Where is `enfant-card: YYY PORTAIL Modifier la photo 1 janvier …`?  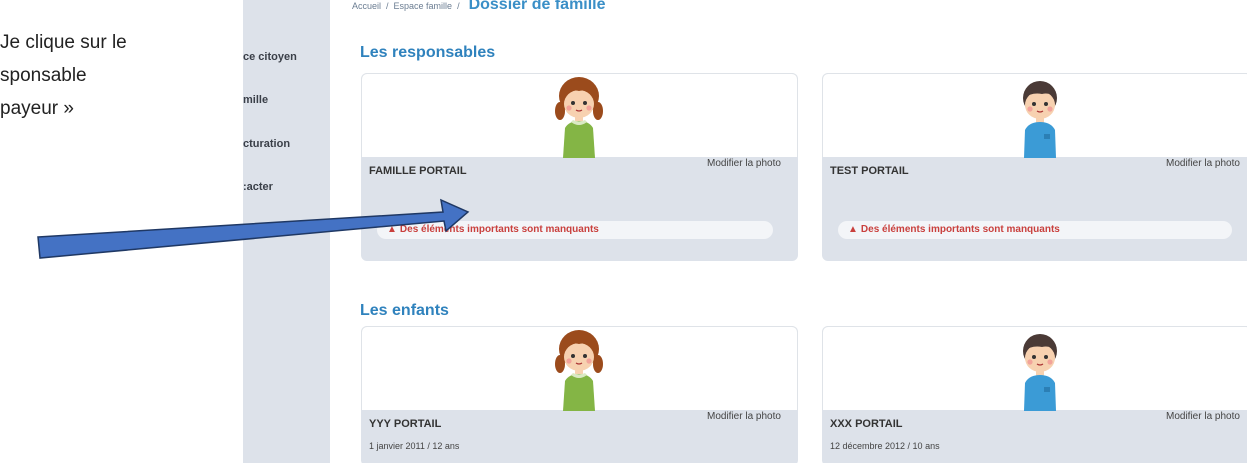
enfant-card: YYY PORTAIL Modifier la photo 1 janvier … is located at coordinates (579, 394).